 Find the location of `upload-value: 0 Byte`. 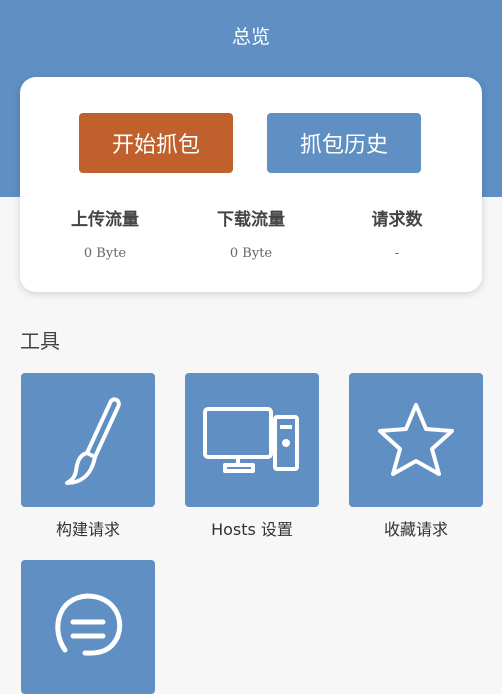

upload-value: 0 Byte is located at coordinates (105, 253).